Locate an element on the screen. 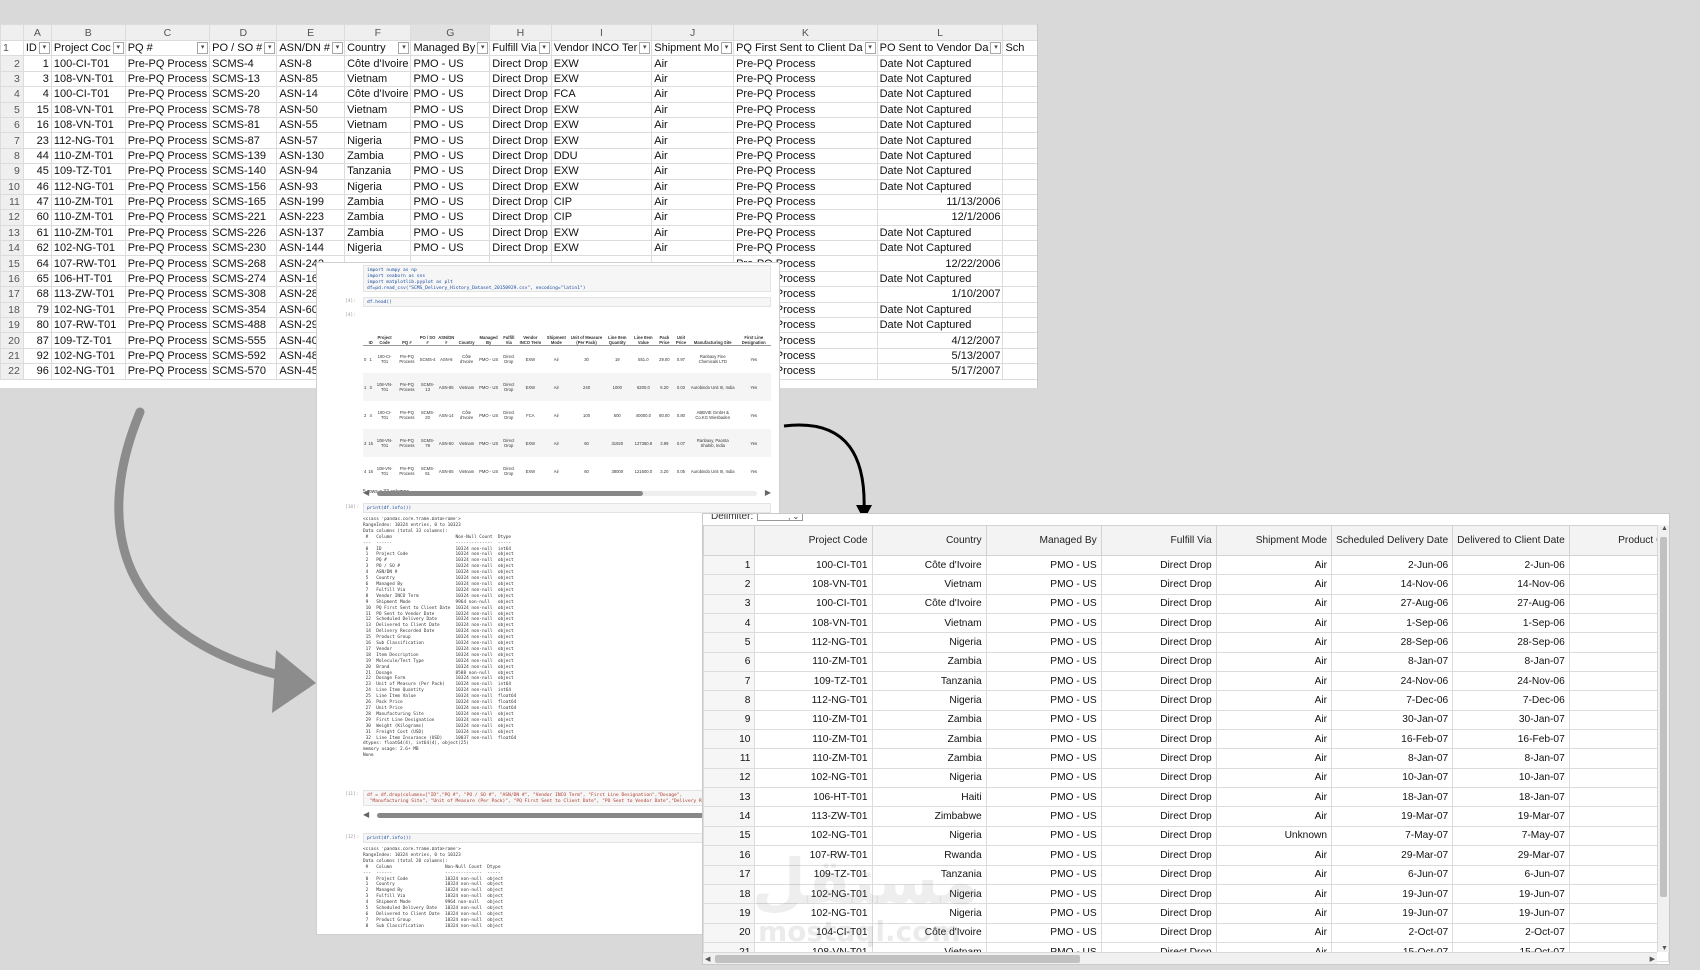  cell: ASN-50 is located at coordinates (311, 109).